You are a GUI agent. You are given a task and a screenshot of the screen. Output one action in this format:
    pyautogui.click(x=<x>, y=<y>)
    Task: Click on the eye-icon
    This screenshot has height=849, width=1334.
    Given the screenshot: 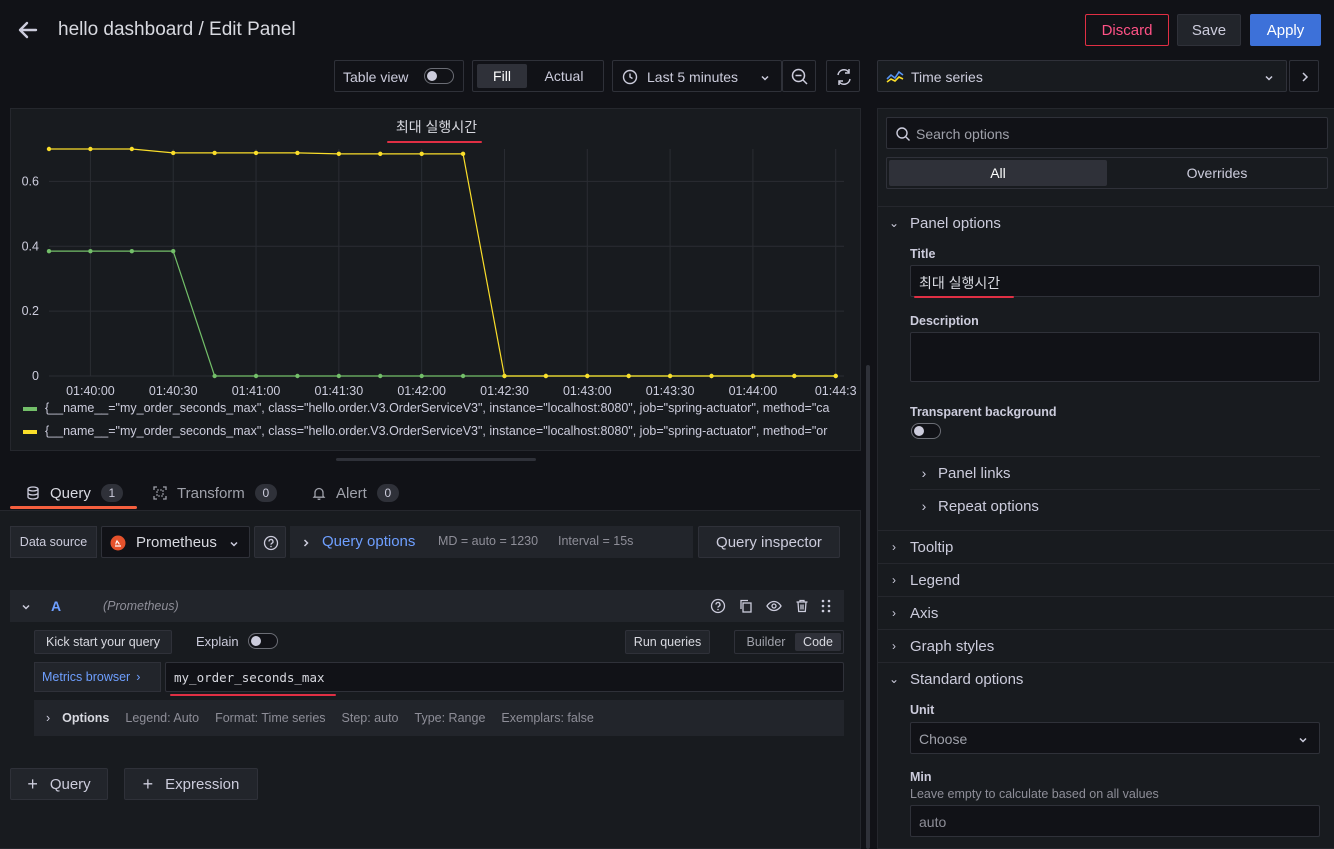 What is the action you would take?
    pyautogui.click(x=774, y=607)
    